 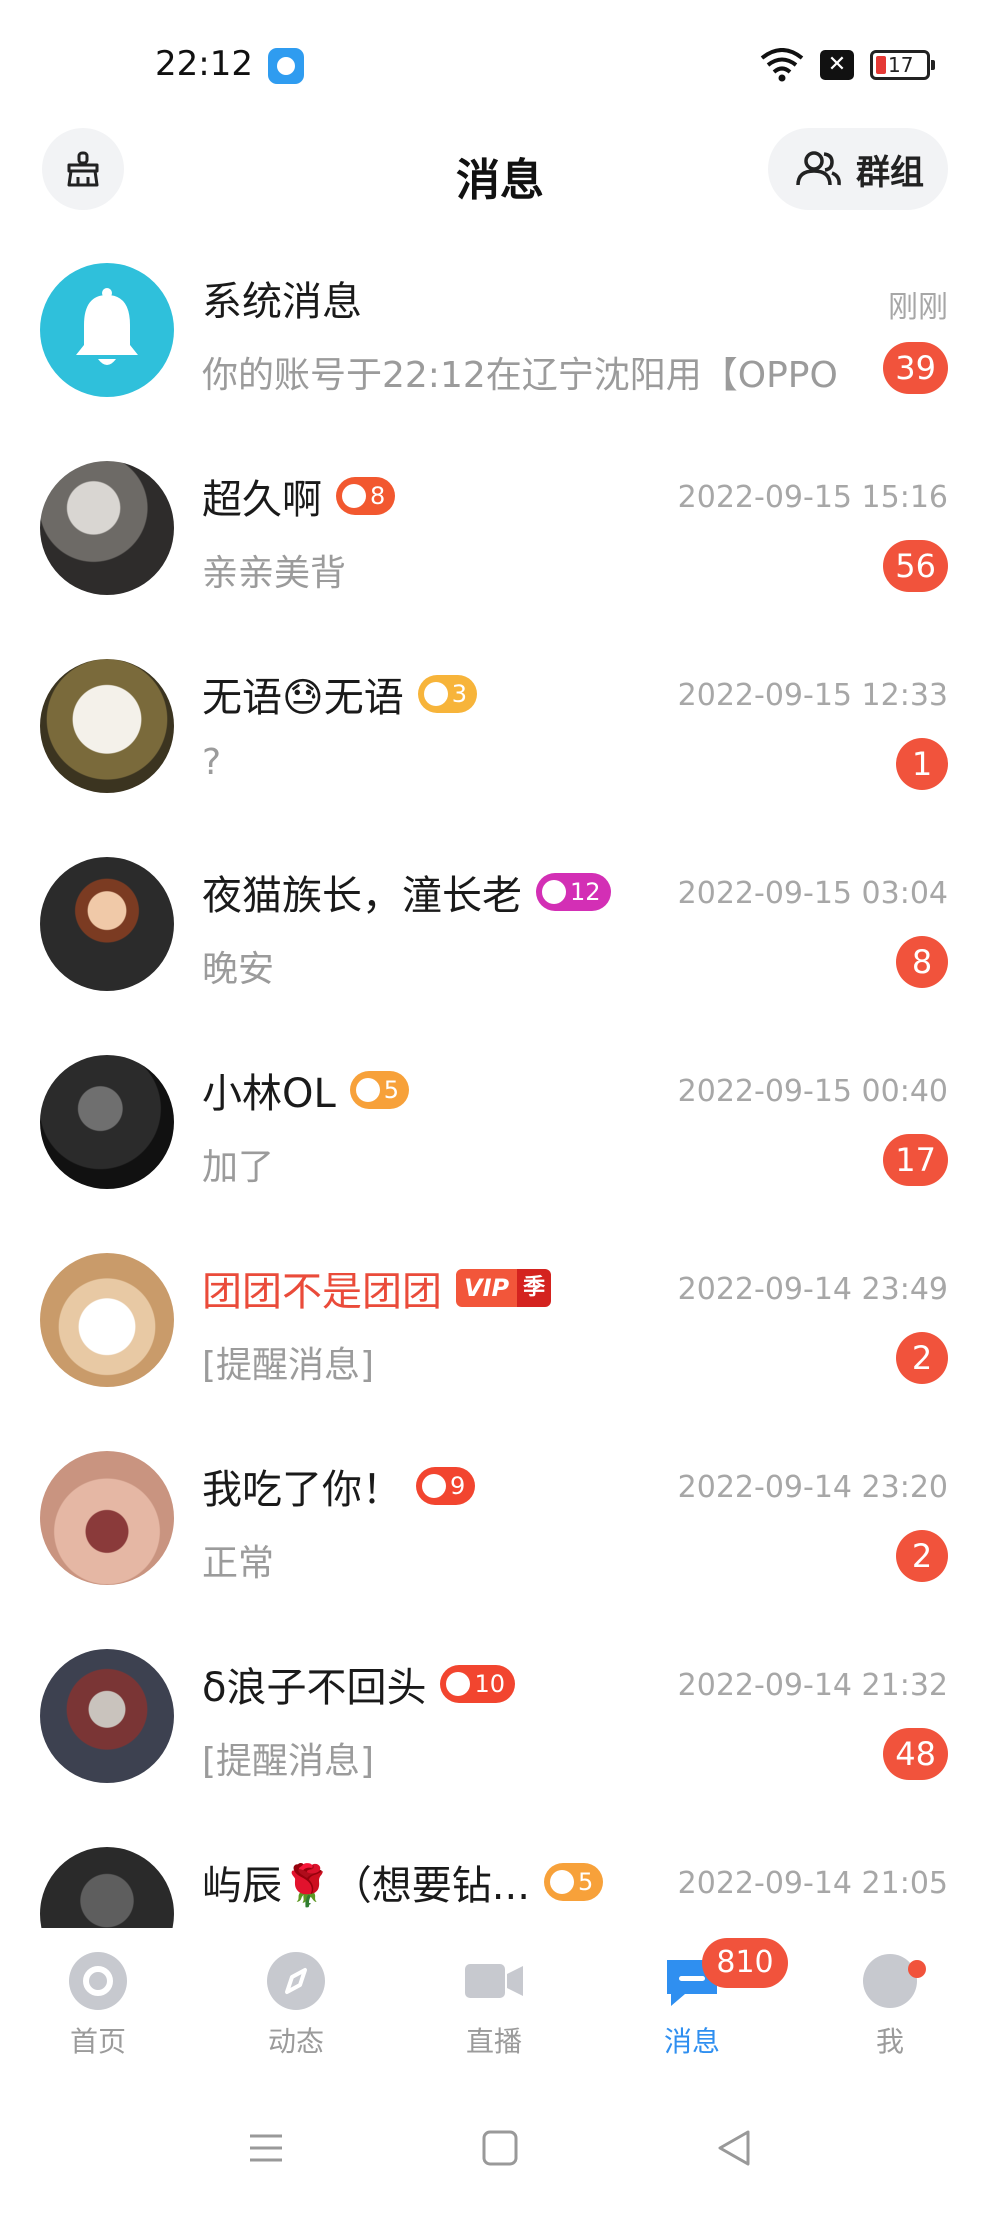 What do you see at coordinates (534, 1288) in the screenshot?
I see `vip-season: 季` at bounding box center [534, 1288].